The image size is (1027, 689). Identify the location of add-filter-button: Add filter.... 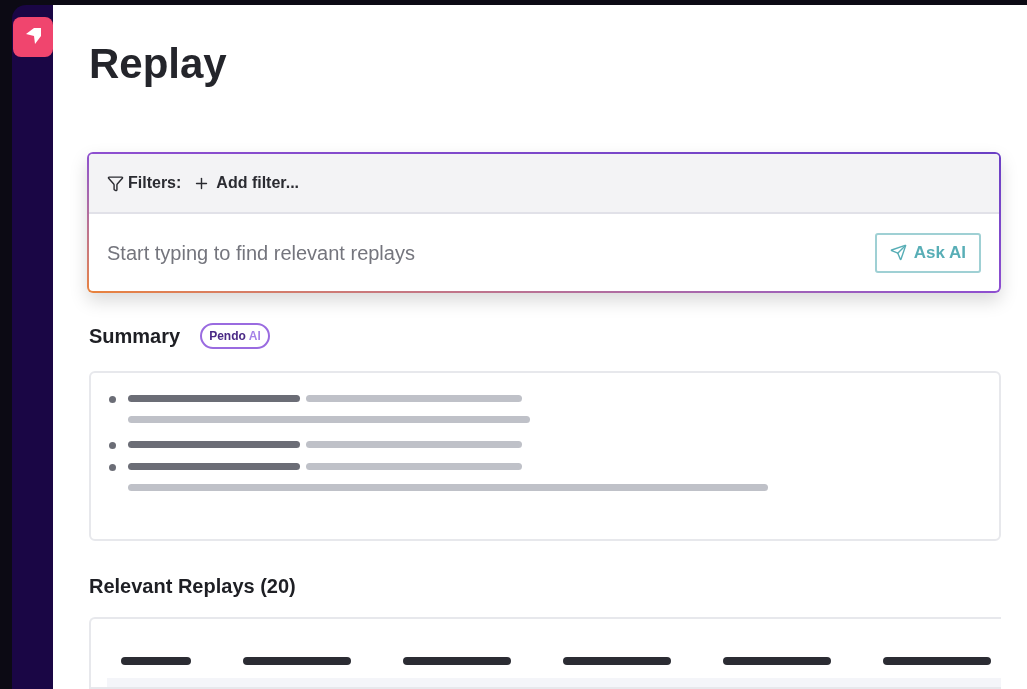
(246, 183).